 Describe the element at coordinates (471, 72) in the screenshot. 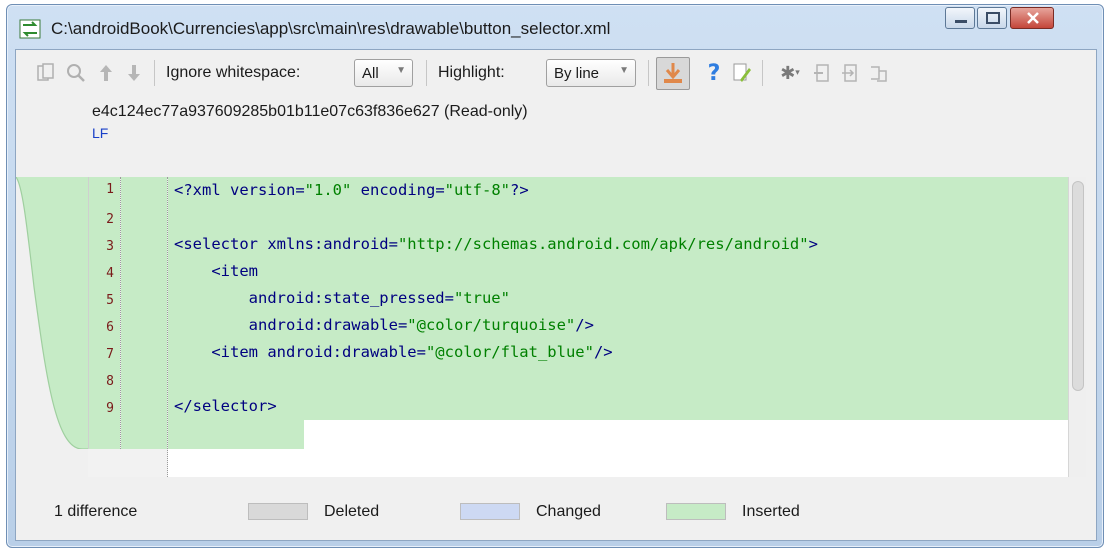

I see `highlight-label: Highlight:` at that location.